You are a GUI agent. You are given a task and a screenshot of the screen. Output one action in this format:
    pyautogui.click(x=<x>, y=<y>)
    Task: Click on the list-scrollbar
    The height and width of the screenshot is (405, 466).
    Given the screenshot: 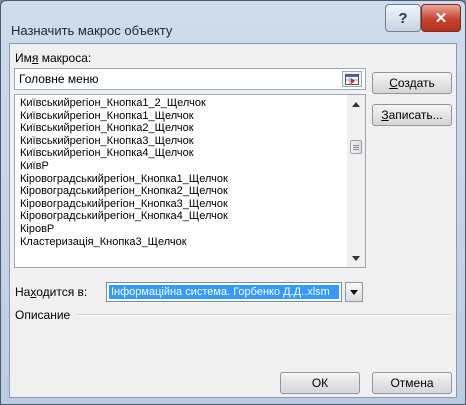 What is the action you would take?
    pyautogui.click(x=356, y=181)
    